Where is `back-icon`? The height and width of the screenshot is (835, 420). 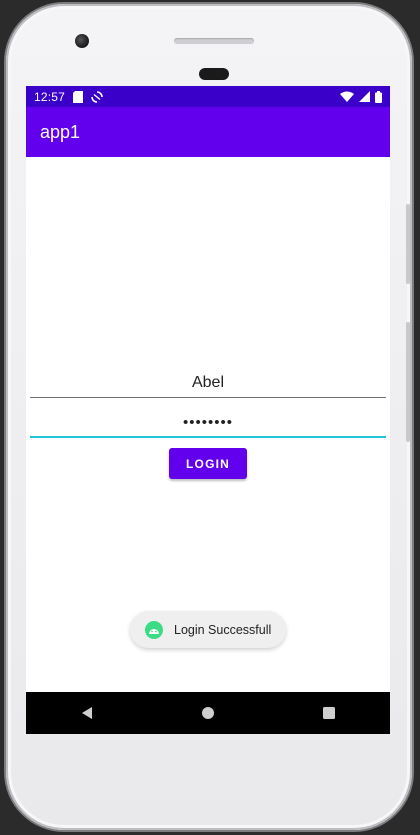
back-icon is located at coordinates (87, 713).